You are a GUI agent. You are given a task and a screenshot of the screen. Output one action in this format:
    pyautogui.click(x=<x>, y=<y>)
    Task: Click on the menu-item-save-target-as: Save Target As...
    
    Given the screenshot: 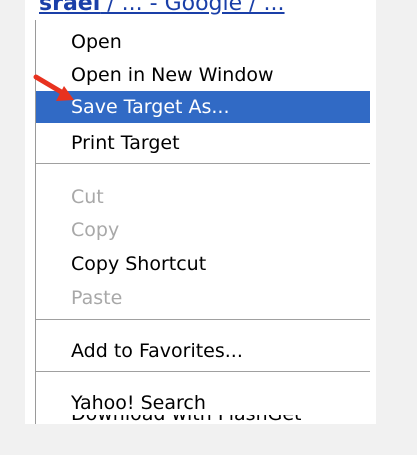 What is the action you would take?
    pyautogui.click(x=203, y=107)
    